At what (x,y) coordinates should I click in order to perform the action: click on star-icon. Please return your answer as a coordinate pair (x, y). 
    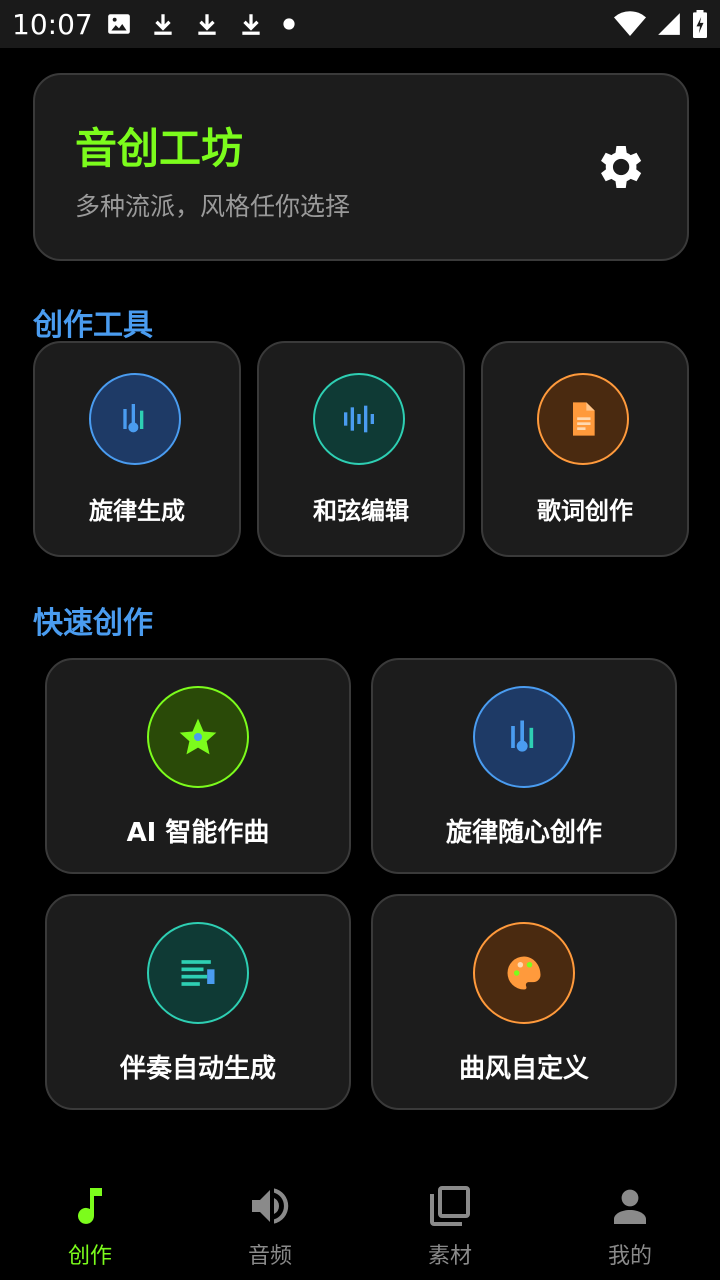
    Looking at the image, I should click on (198, 736).